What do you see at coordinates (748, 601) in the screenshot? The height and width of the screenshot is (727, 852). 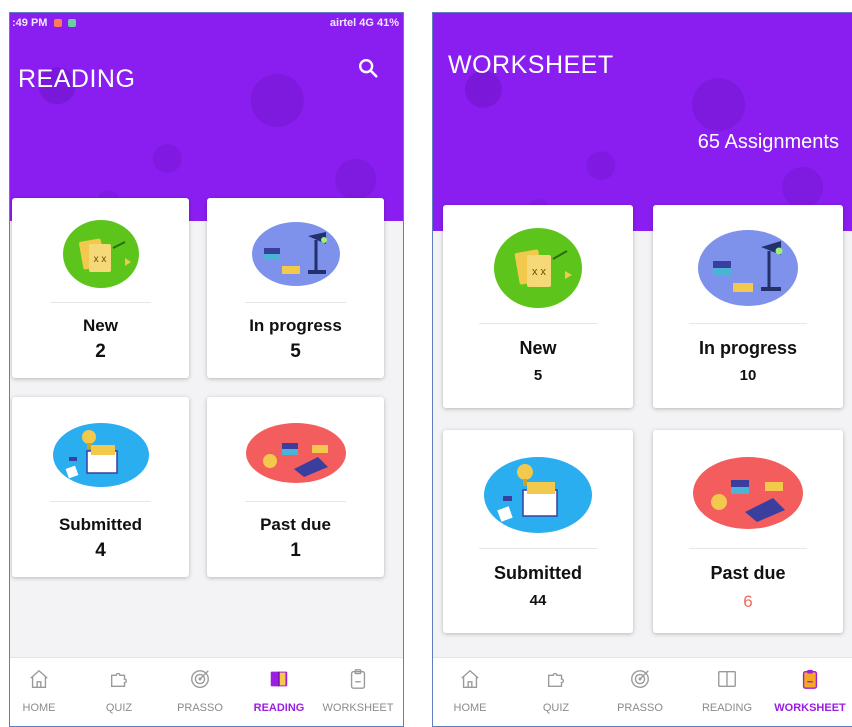 I see `card-count: 6` at bounding box center [748, 601].